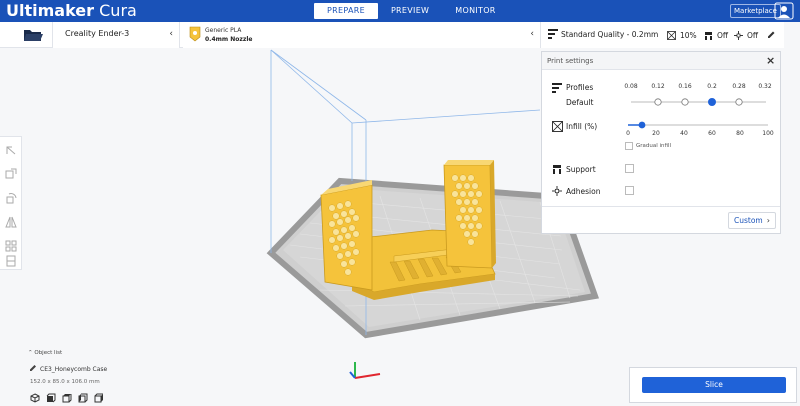 This screenshot has height=406, width=800. I want to click on support-checkbox, so click(629, 168).